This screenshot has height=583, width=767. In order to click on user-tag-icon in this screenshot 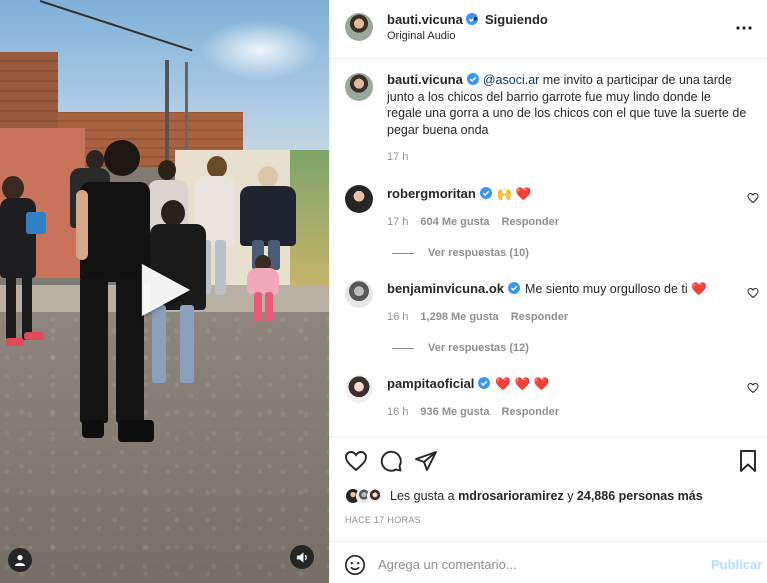, I will do `click(20, 560)`.